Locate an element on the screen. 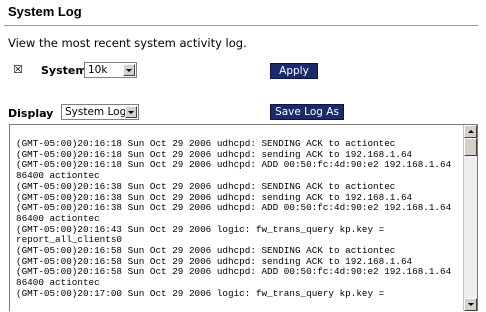 This screenshot has height=312, width=486. log-scrollbar is located at coordinates (470, 218).